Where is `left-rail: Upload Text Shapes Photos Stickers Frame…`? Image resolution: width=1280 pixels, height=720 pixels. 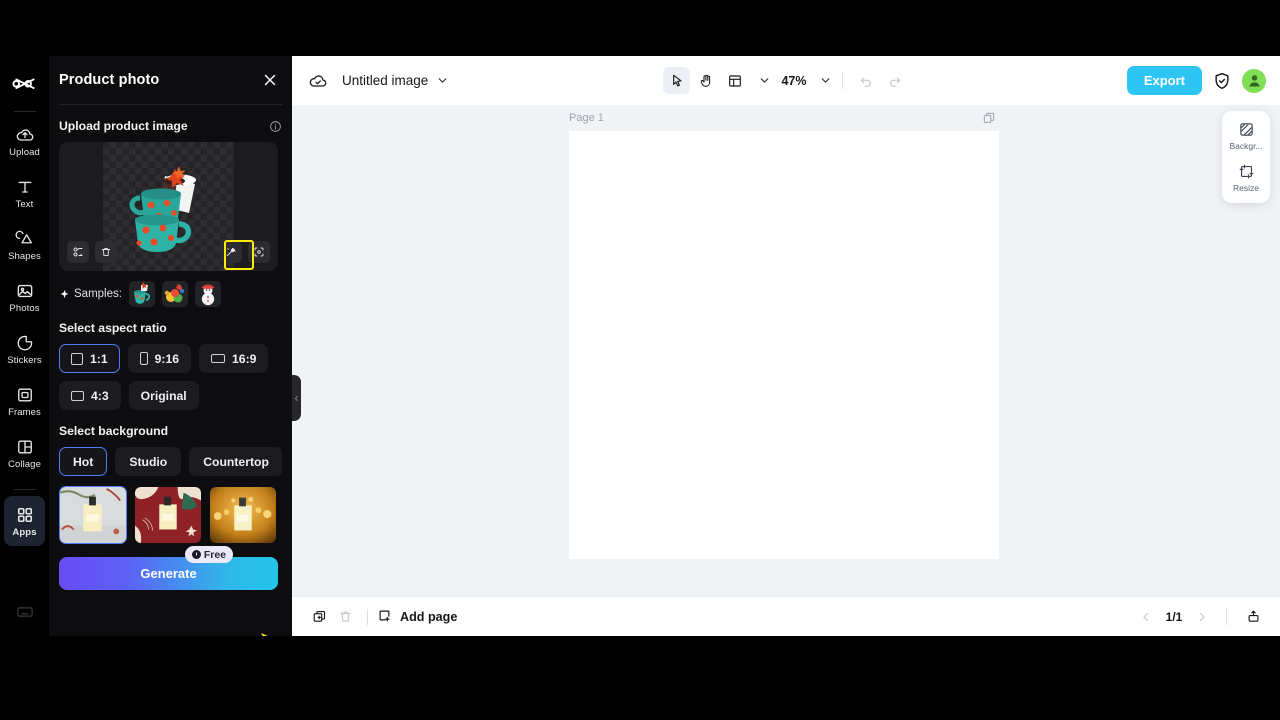
left-rail: Upload Text Shapes Photos Stickers Frame… is located at coordinates (24, 346).